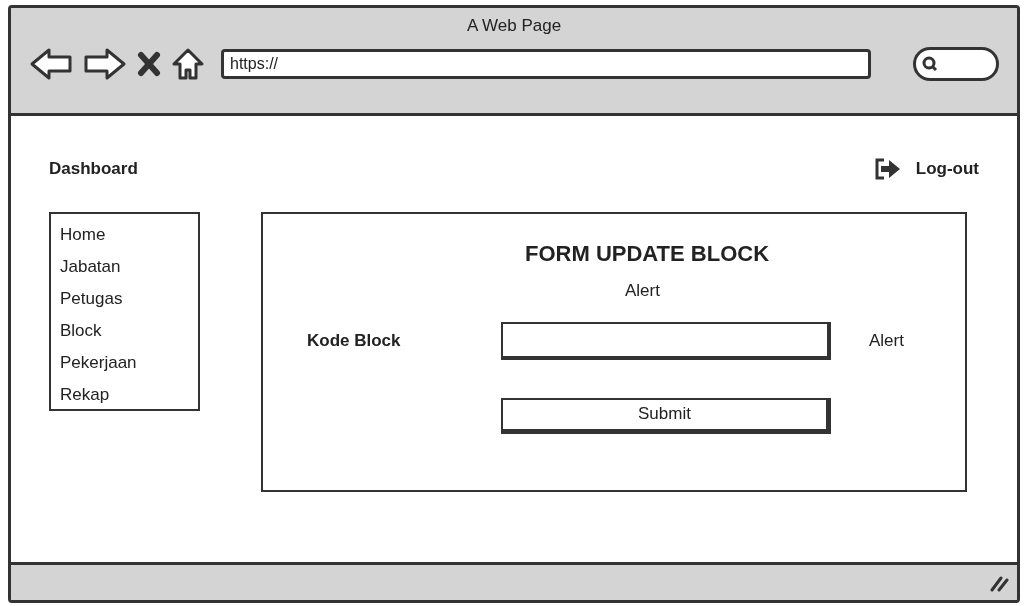 The height and width of the screenshot is (606, 1025). I want to click on sidebar-item: Rekap, so click(129, 395).